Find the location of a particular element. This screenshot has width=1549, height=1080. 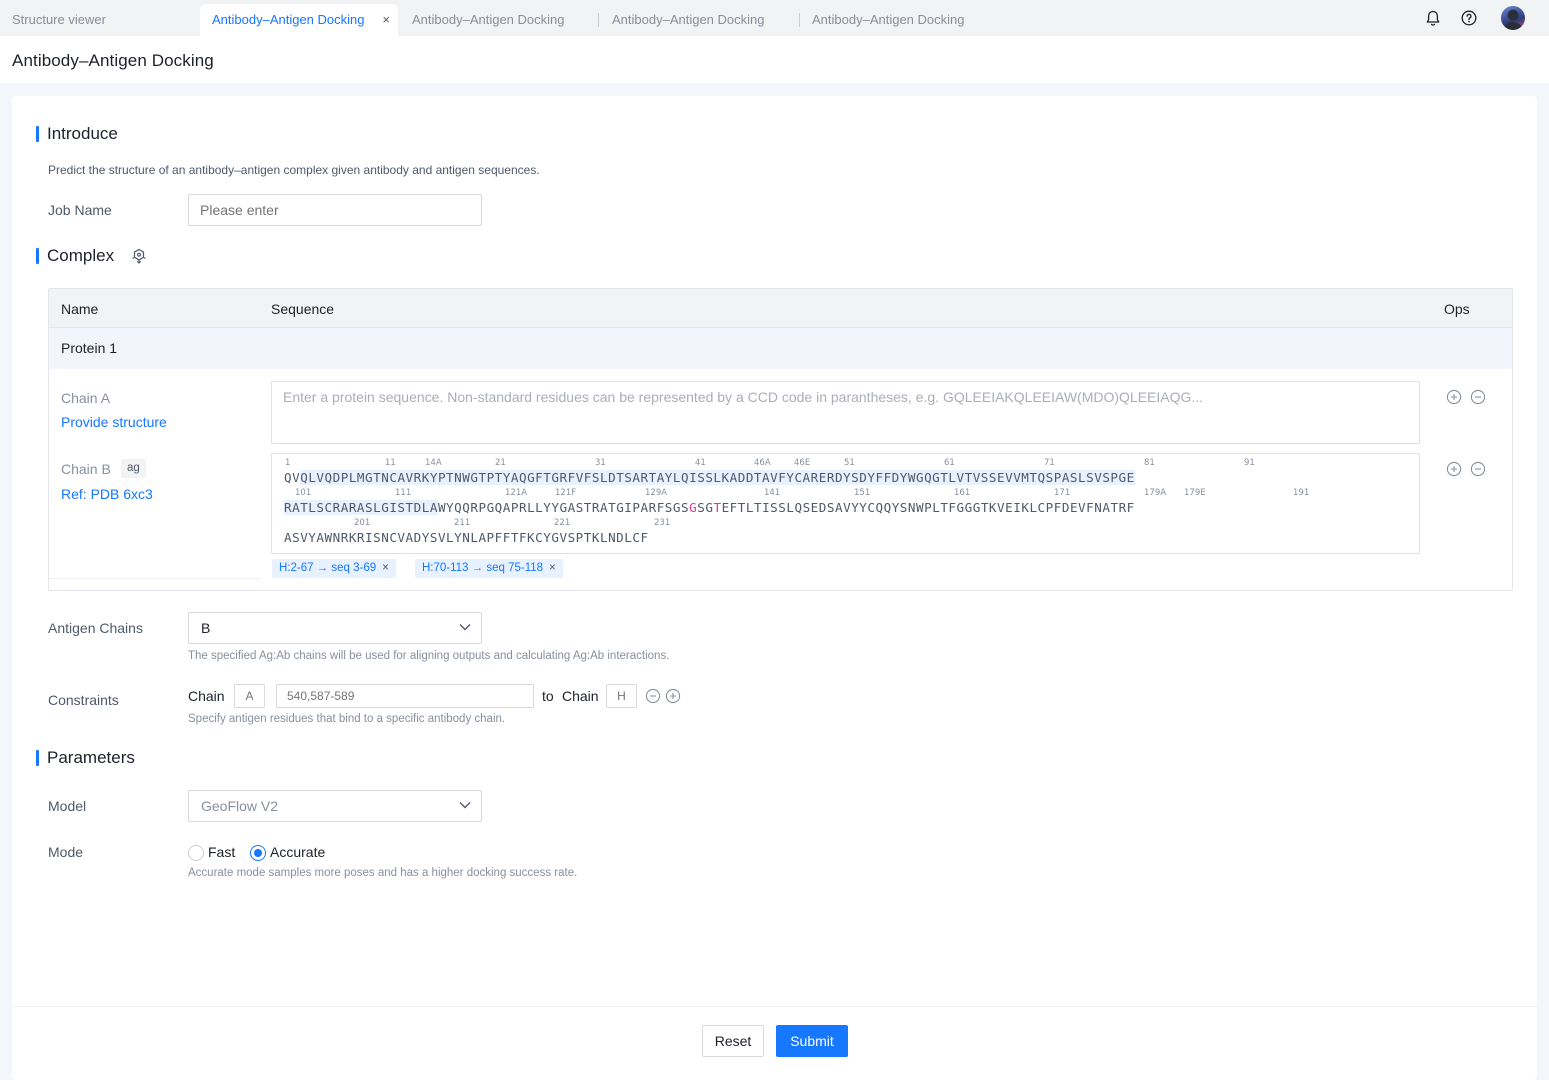

page-header: Antibody–Antigen Docking is located at coordinates (774, 59).